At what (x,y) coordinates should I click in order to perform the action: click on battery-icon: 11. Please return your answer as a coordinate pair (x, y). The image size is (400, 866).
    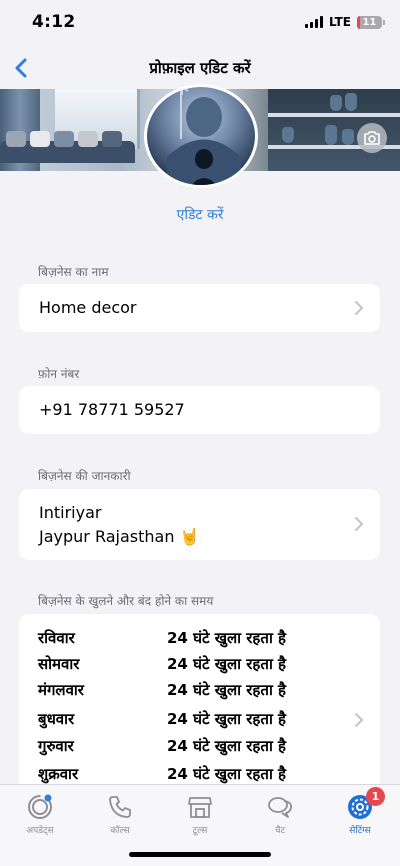
    Looking at the image, I should click on (371, 22).